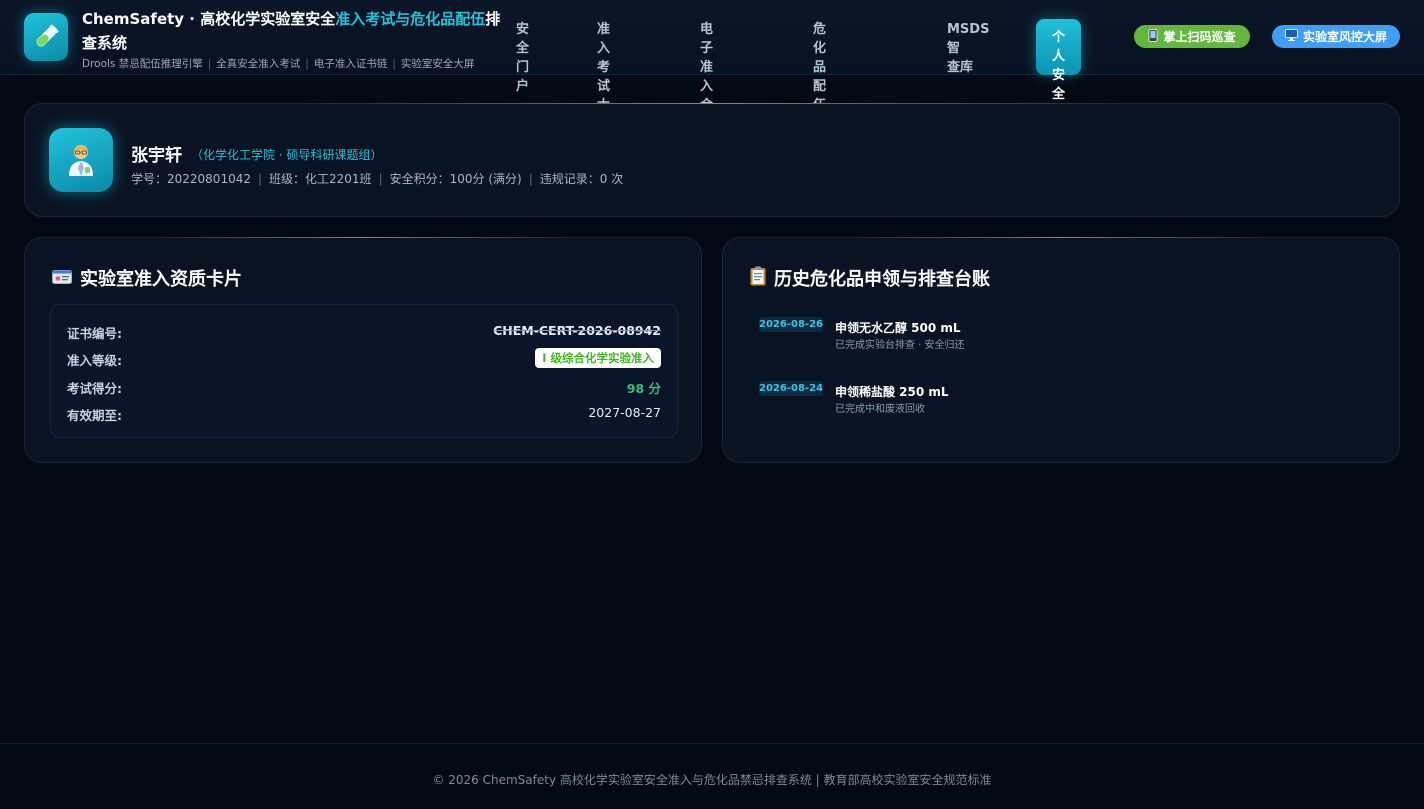 The height and width of the screenshot is (809, 1424). I want to click on scientist-avatar-icon, so click(81, 160).